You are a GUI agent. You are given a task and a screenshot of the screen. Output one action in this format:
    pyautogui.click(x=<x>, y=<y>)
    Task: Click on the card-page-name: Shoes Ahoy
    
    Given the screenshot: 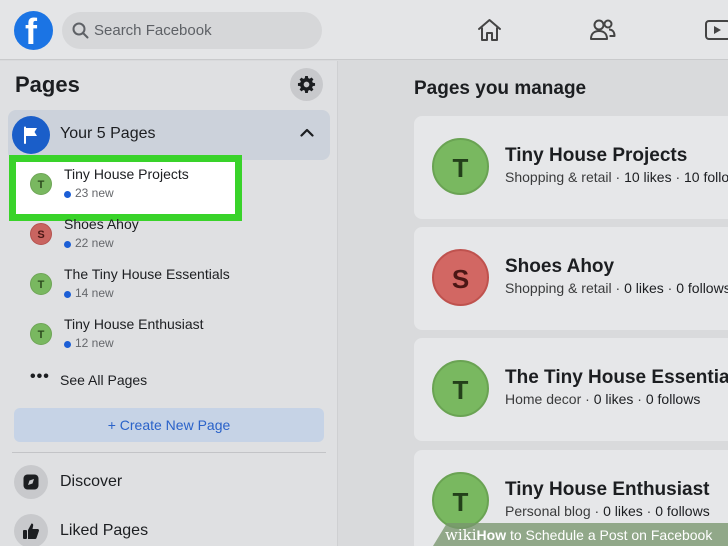 What is the action you would take?
    pyautogui.click(x=559, y=267)
    